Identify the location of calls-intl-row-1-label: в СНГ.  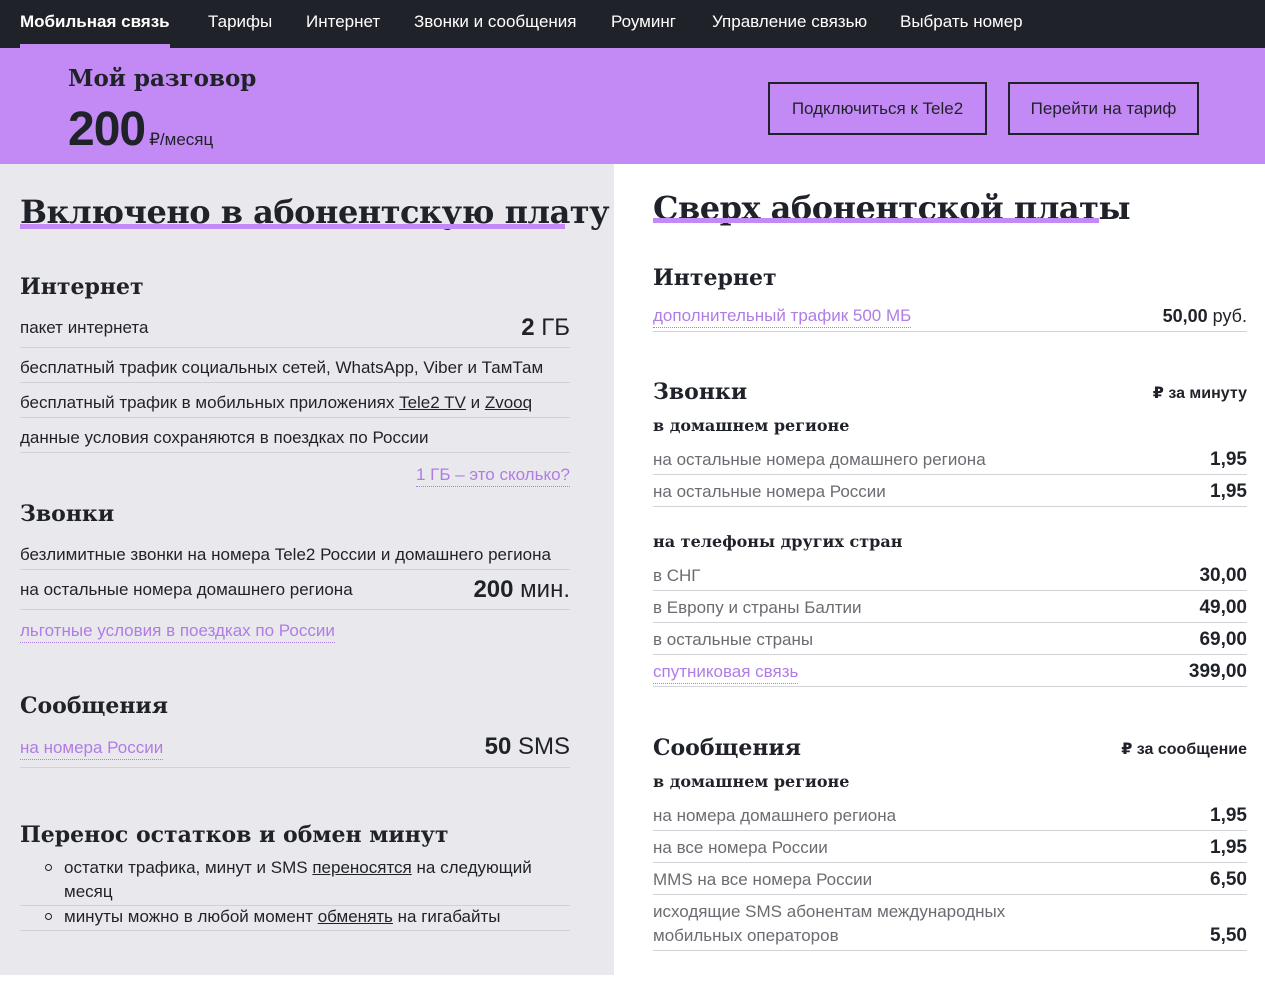
(677, 575).